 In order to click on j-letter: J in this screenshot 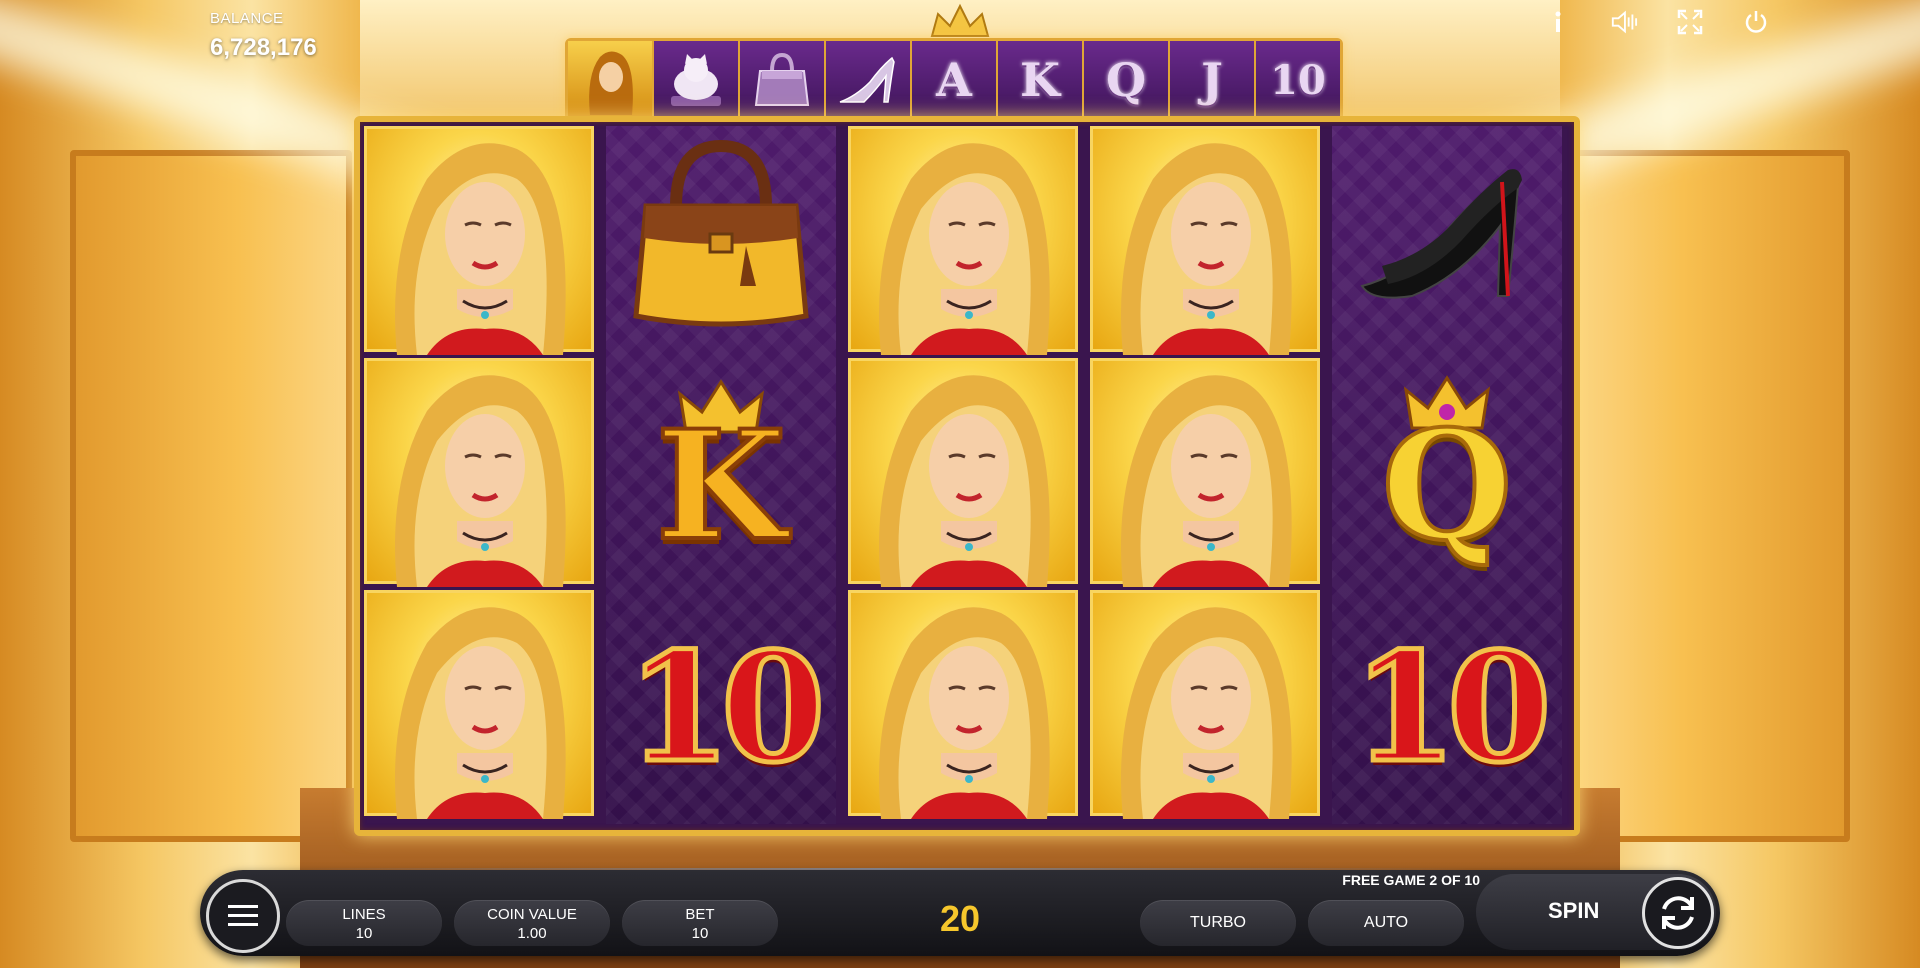, I will do `click(1212, 80)`.